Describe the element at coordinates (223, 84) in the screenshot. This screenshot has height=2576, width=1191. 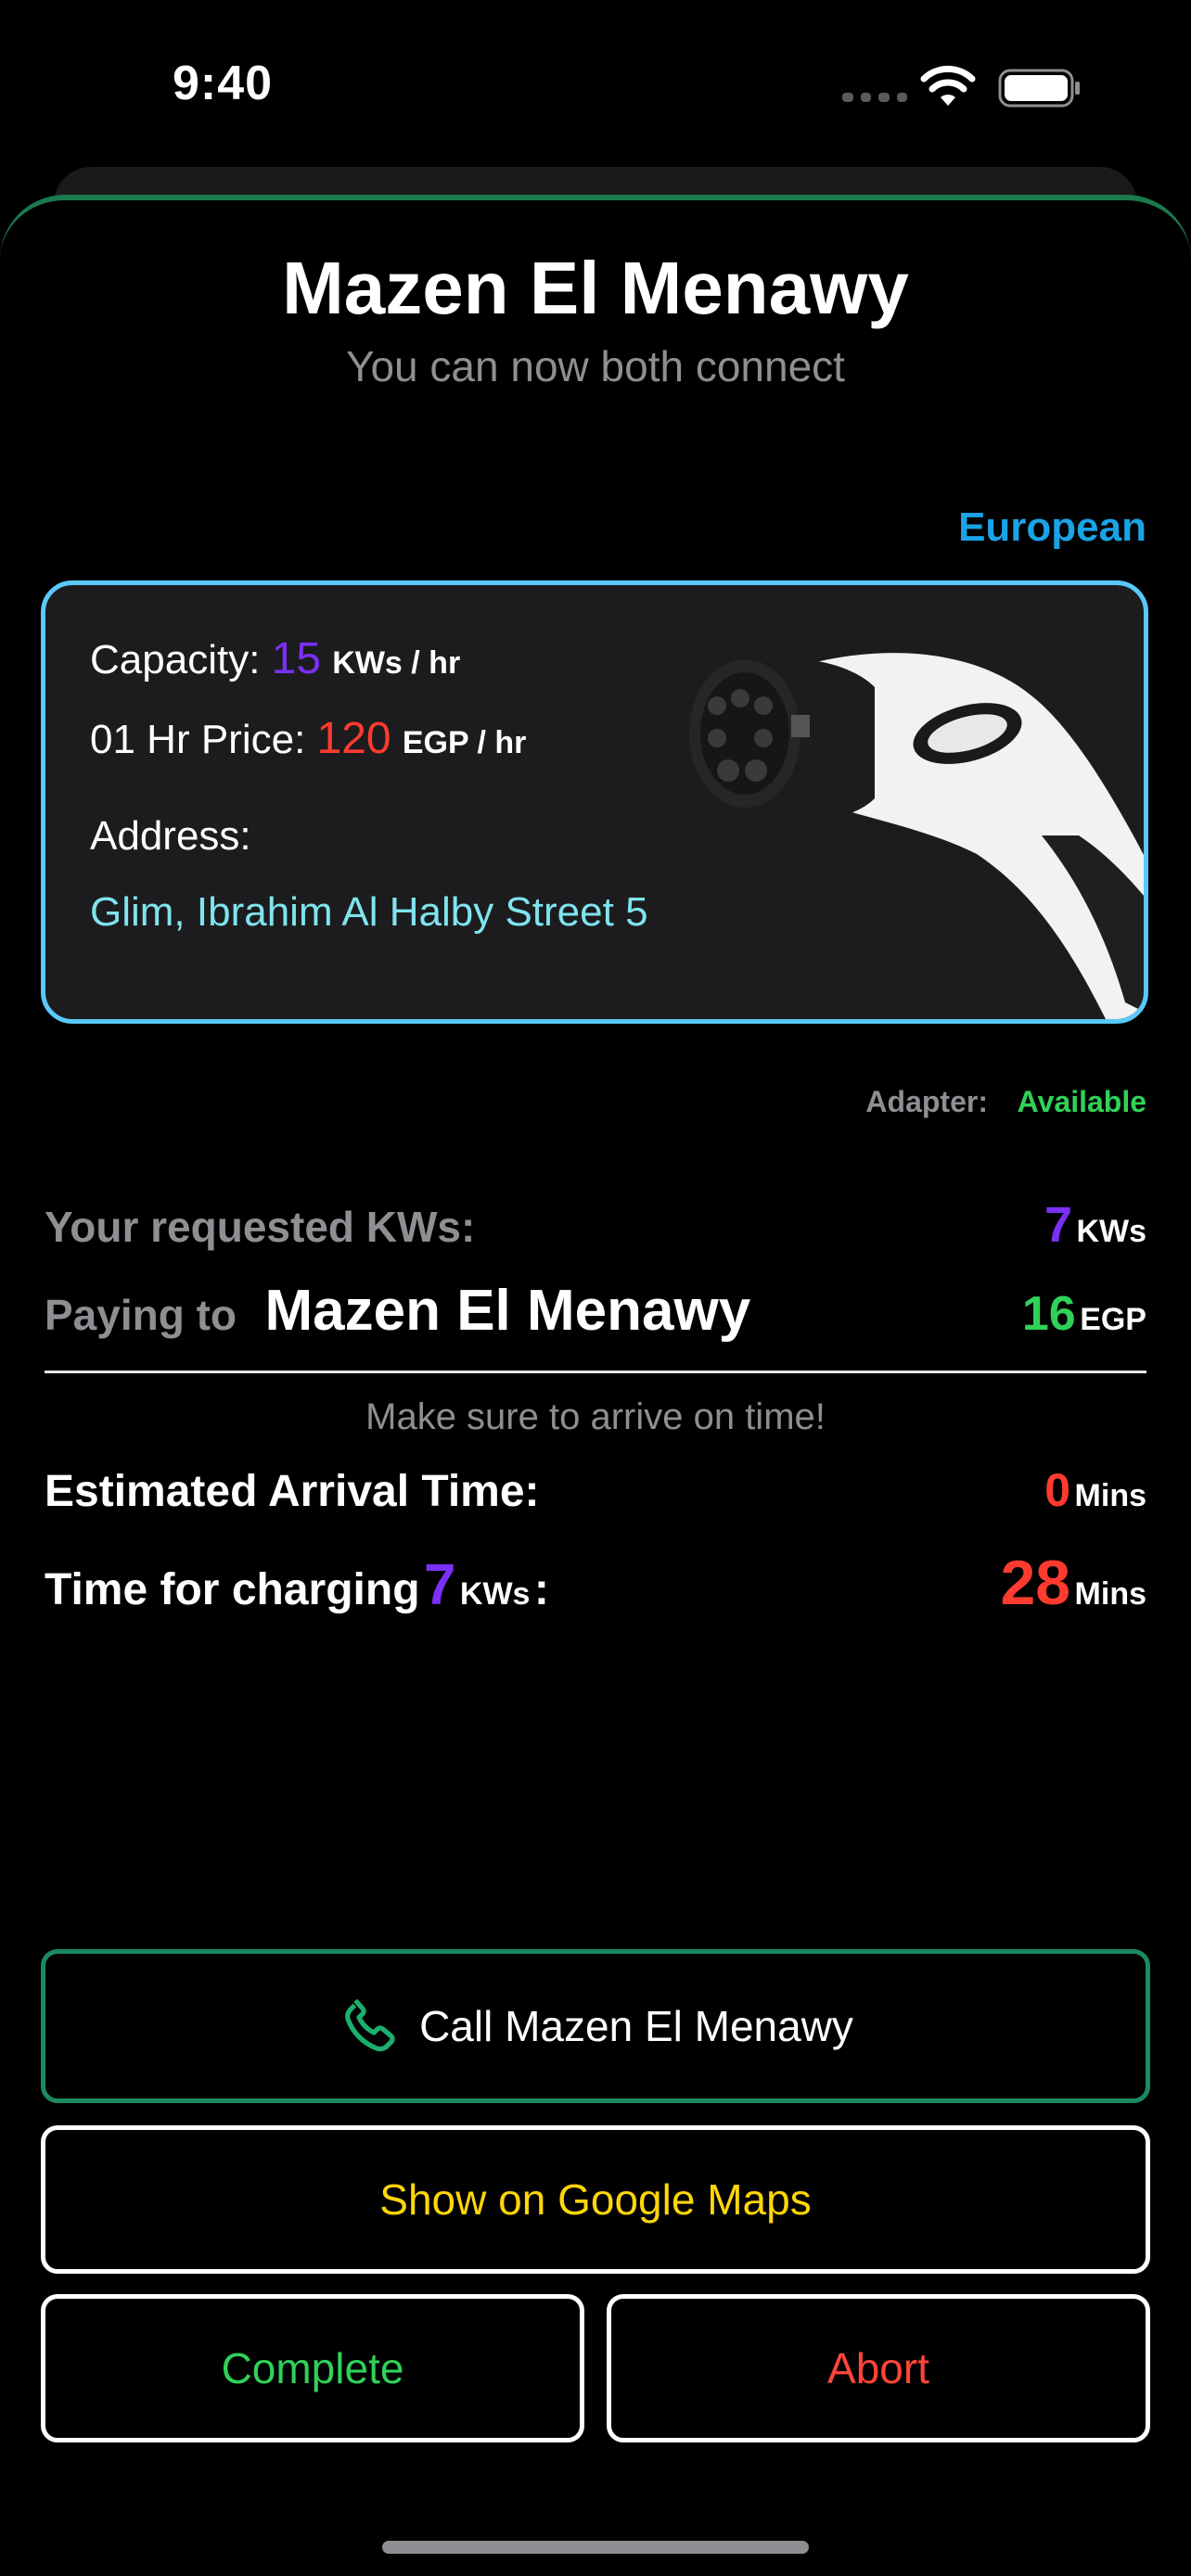
I see `status-time: 9:40` at that location.